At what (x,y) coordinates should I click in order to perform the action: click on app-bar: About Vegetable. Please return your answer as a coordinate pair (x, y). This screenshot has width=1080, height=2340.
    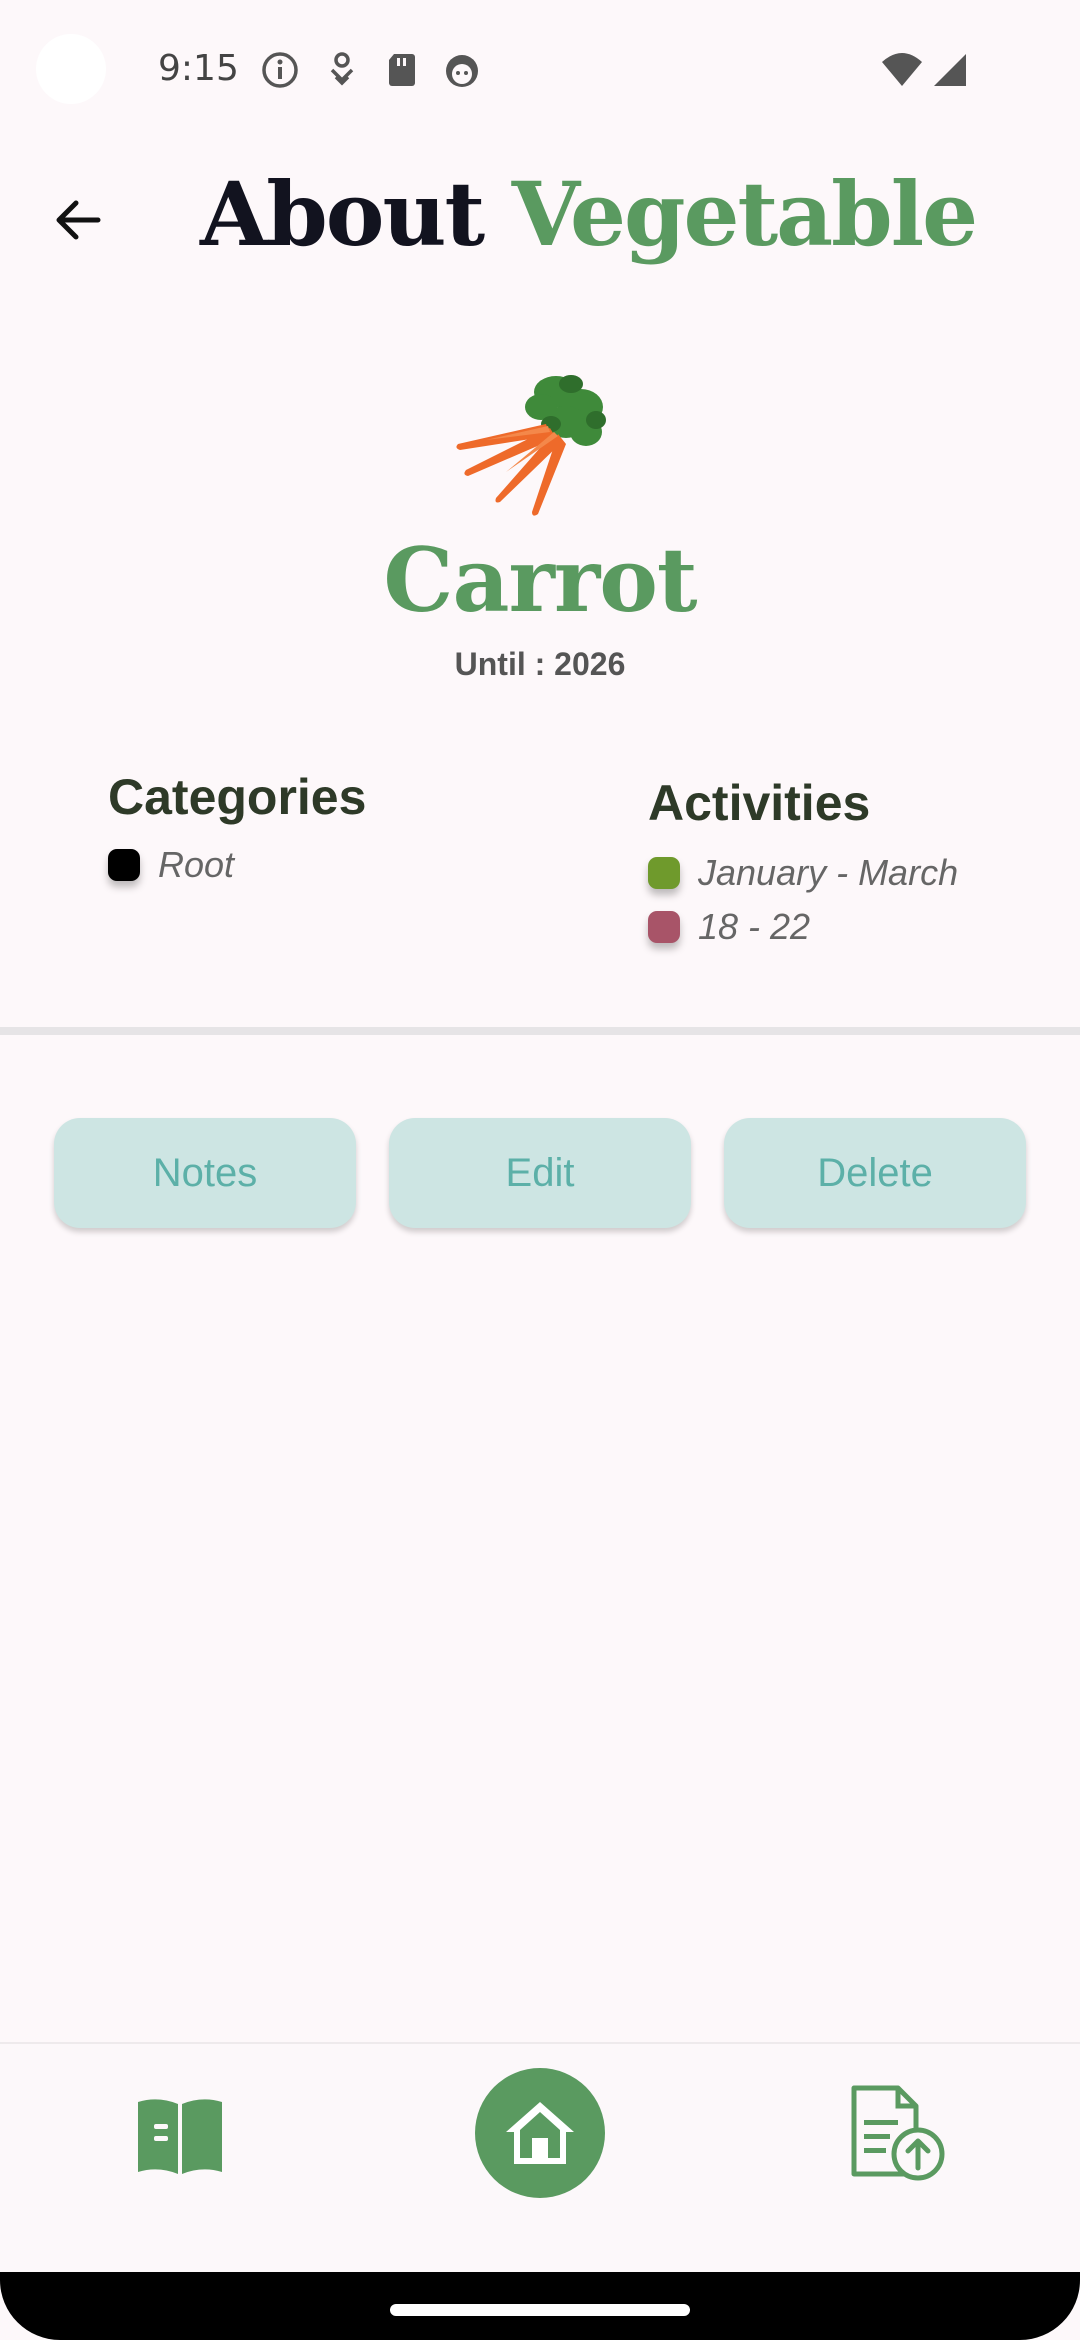
    Looking at the image, I should click on (540, 215).